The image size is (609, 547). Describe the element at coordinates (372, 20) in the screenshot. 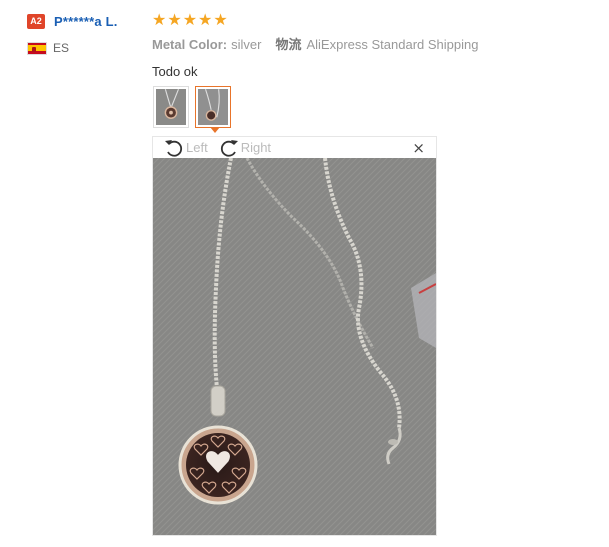

I see `star-rating: ★ ★ ★ ★ ★` at that location.